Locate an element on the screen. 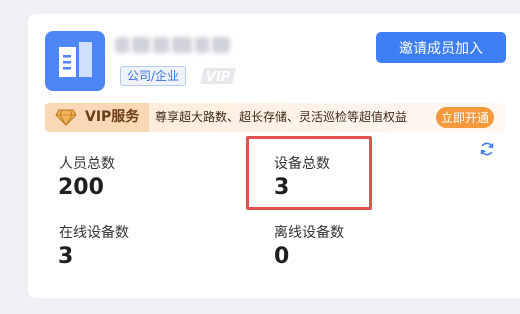 The image size is (520, 314). diamond-icon is located at coordinates (66, 117).